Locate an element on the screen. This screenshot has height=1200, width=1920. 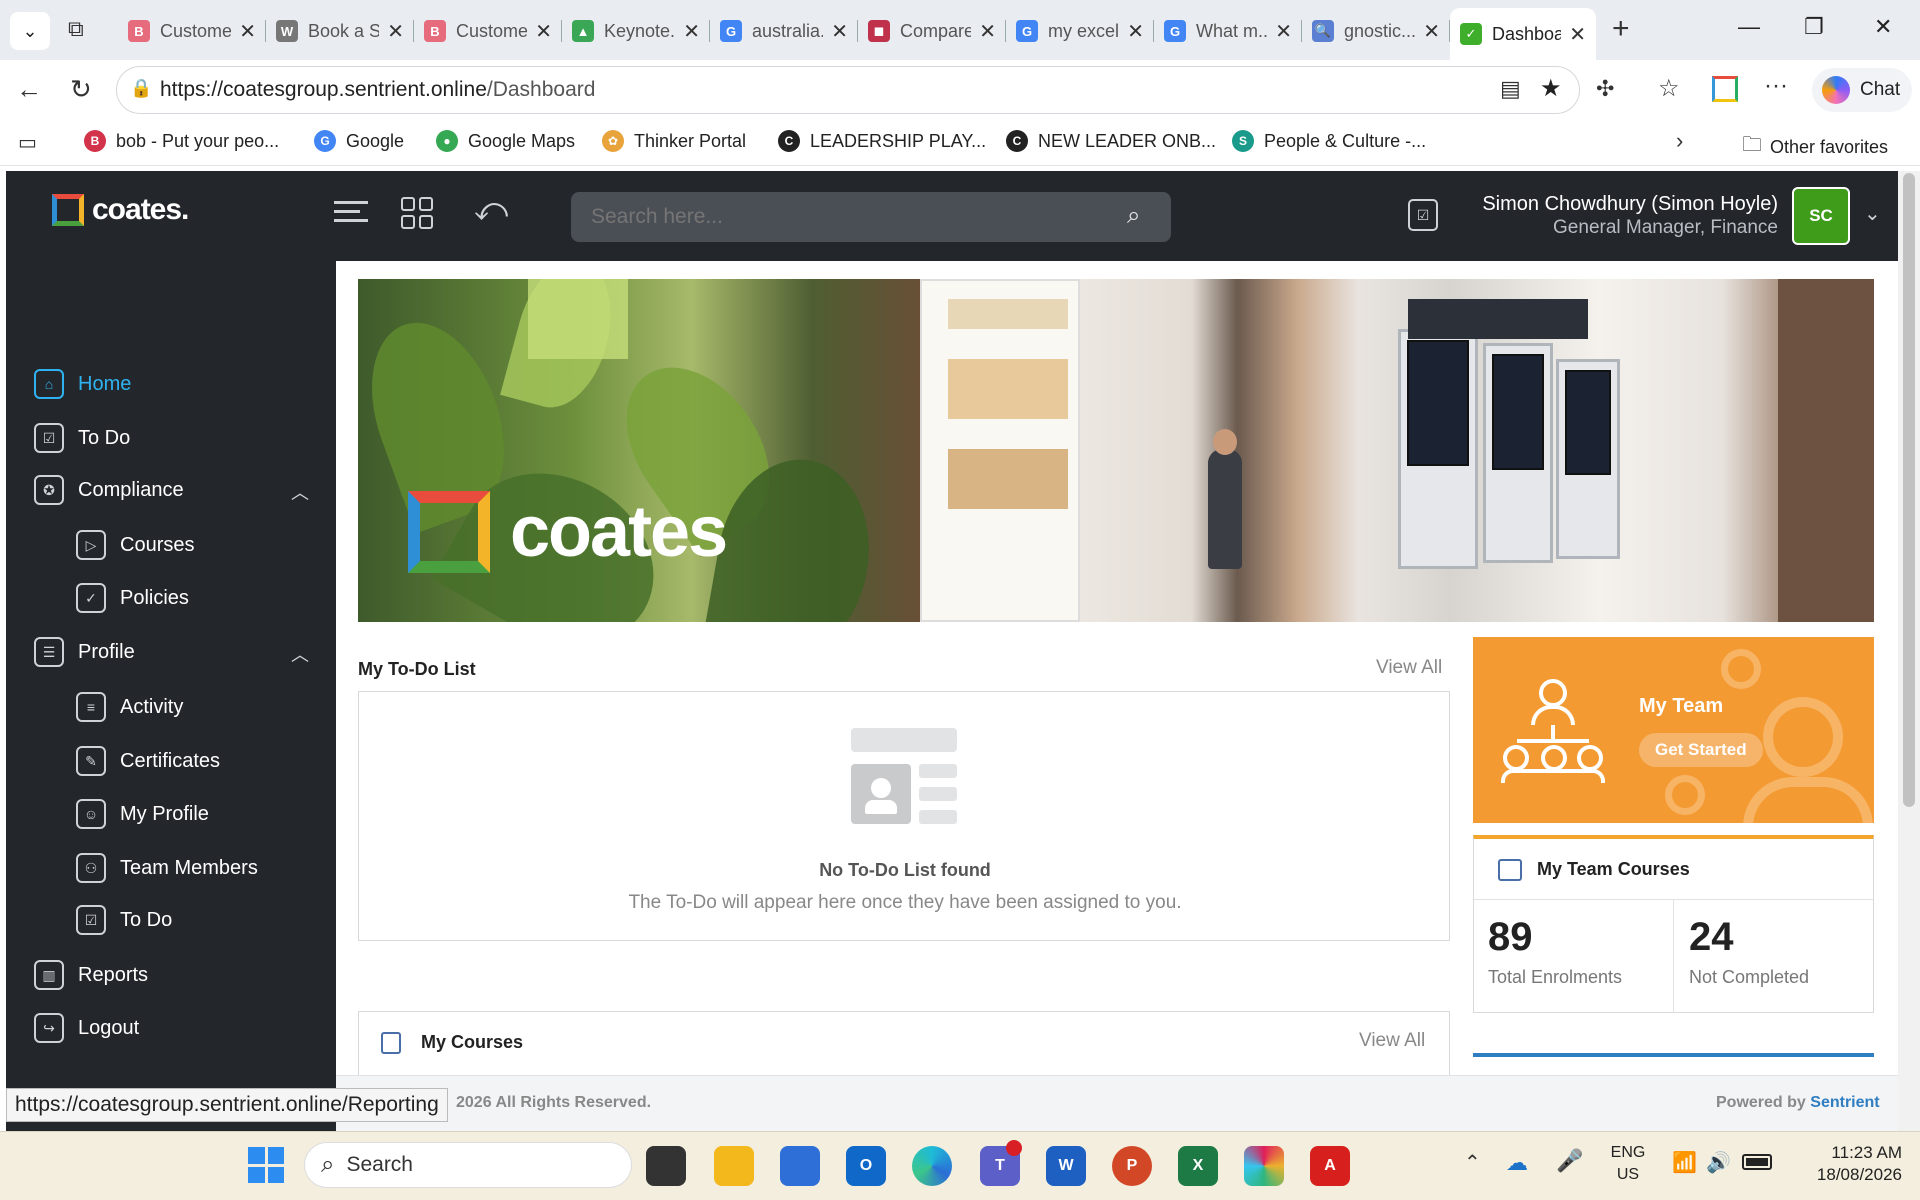
favorites-icon: ☆ is located at coordinates (1669, 88).